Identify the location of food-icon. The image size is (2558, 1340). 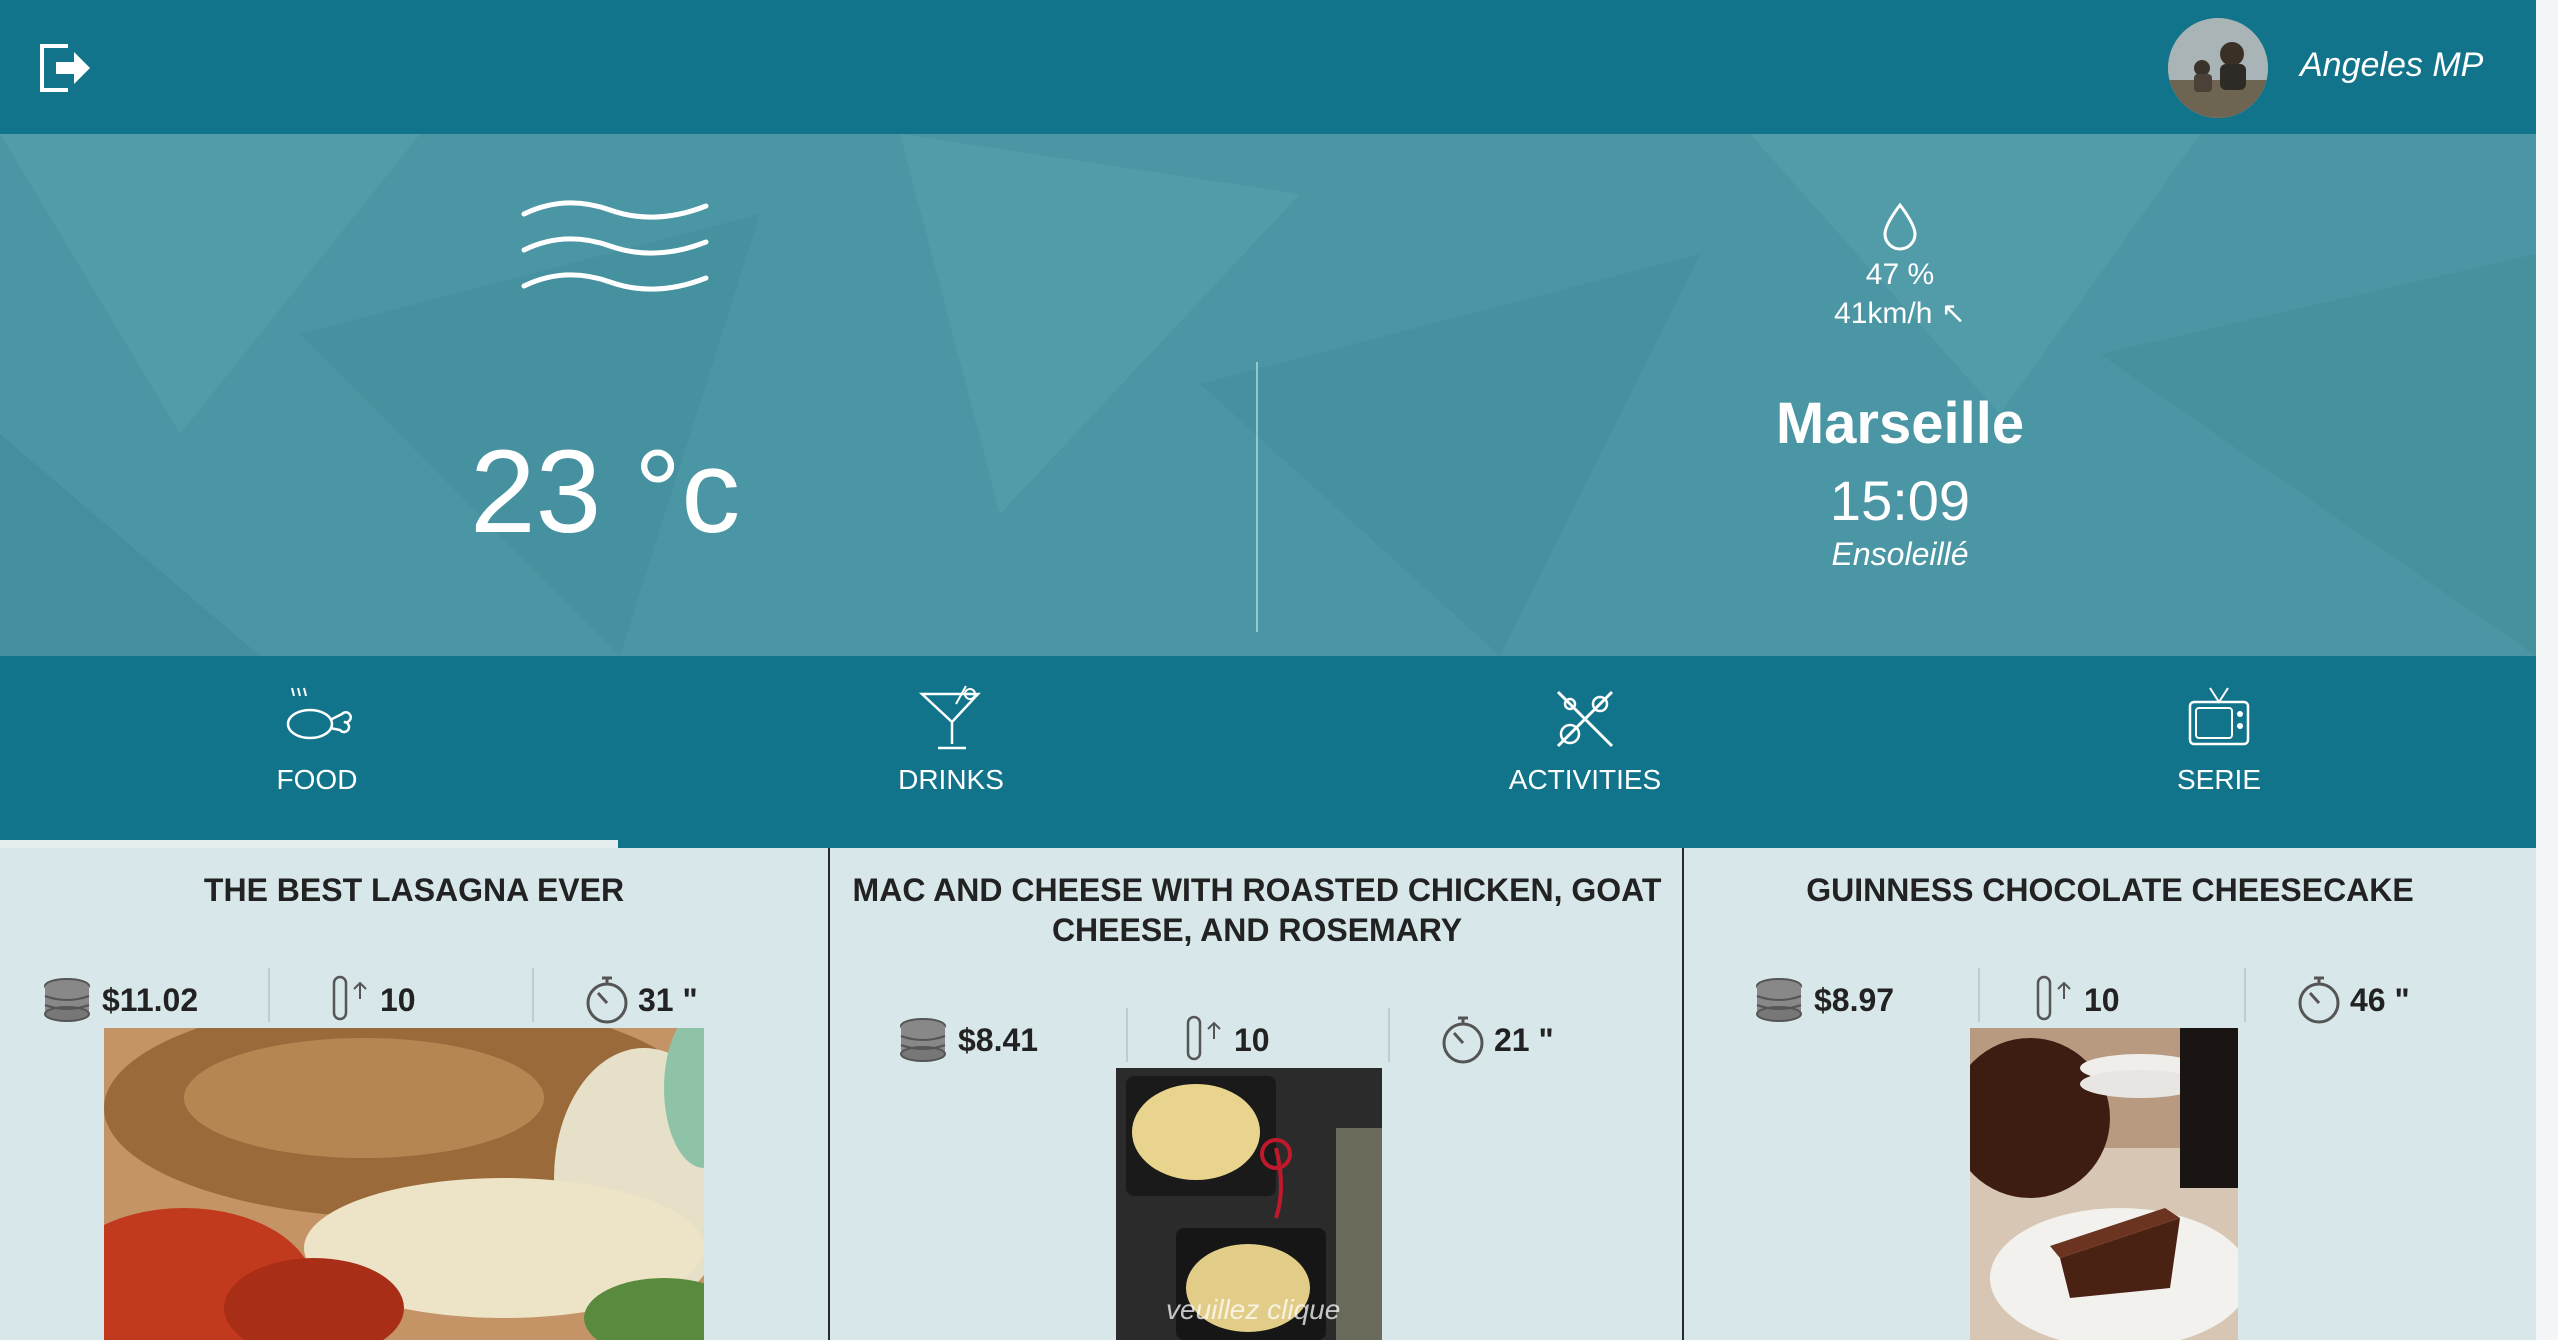
(319, 713).